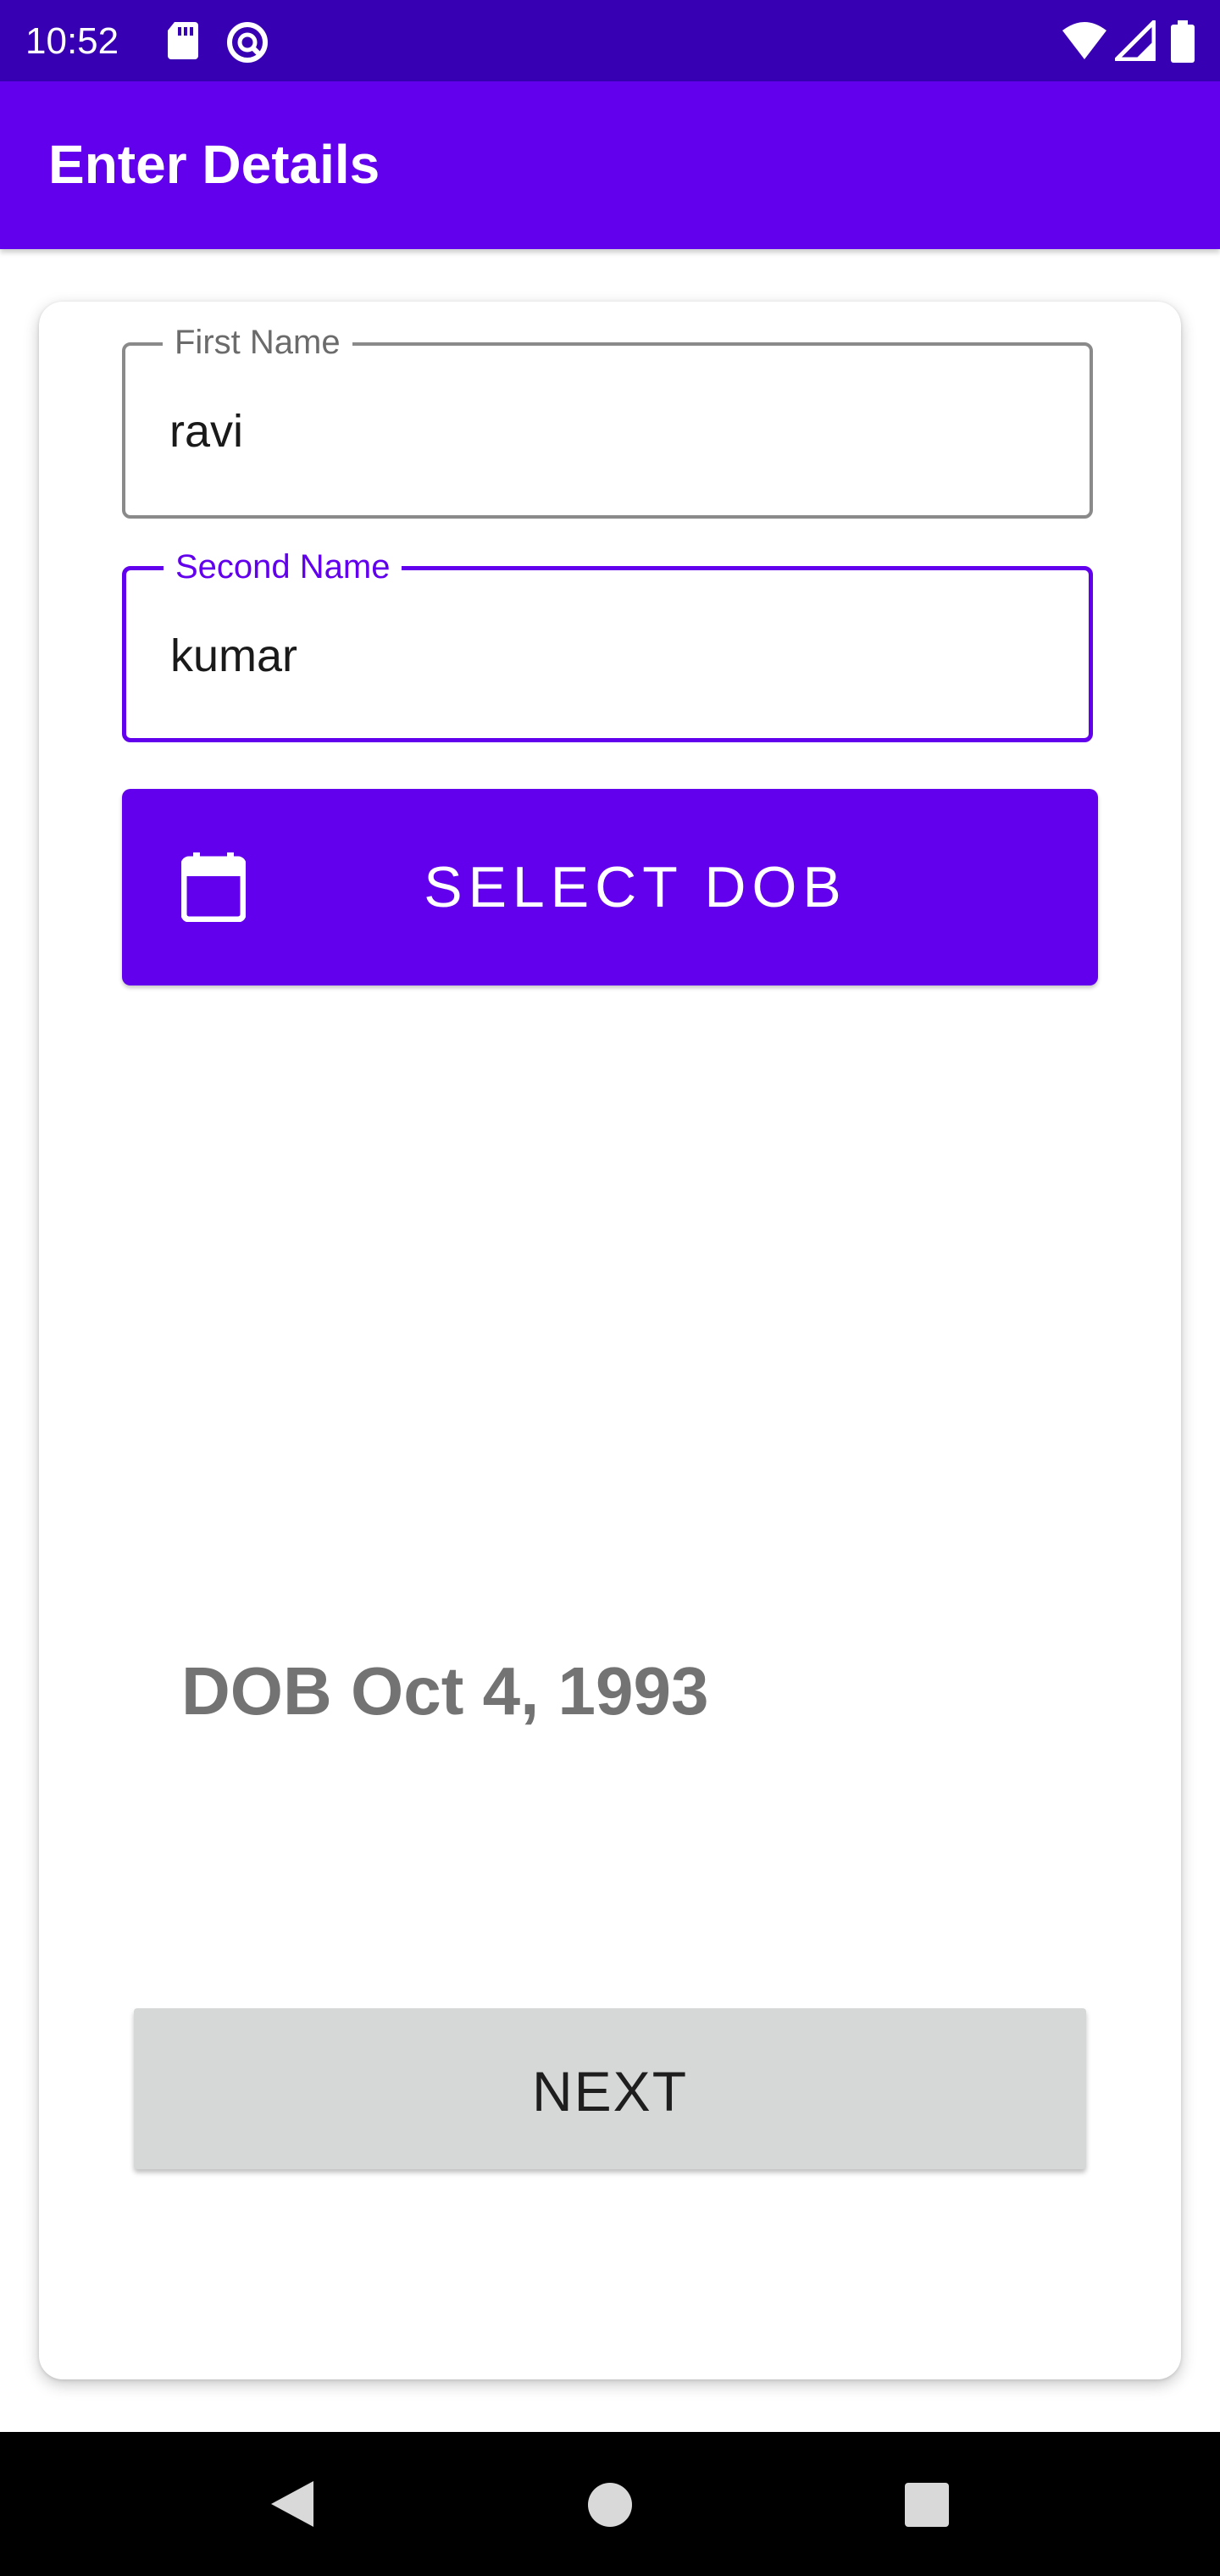 This screenshot has height=2576, width=1220. Describe the element at coordinates (1135, 41) in the screenshot. I see `signal-icon` at that location.